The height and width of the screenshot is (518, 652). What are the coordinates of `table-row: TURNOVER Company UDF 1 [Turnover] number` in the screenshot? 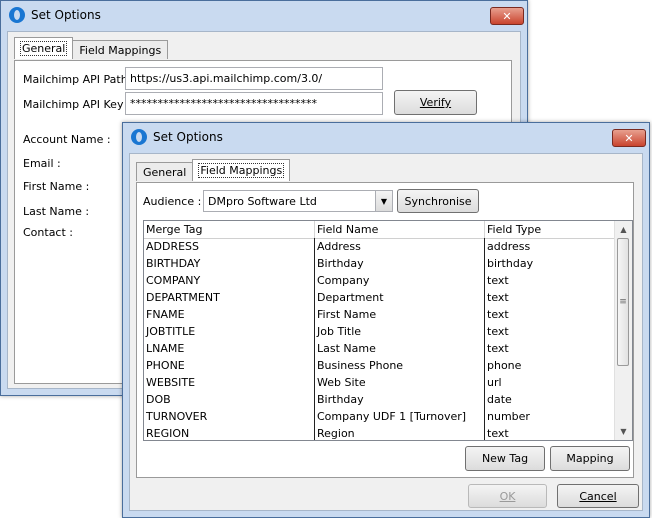 It's located at (379, 416).